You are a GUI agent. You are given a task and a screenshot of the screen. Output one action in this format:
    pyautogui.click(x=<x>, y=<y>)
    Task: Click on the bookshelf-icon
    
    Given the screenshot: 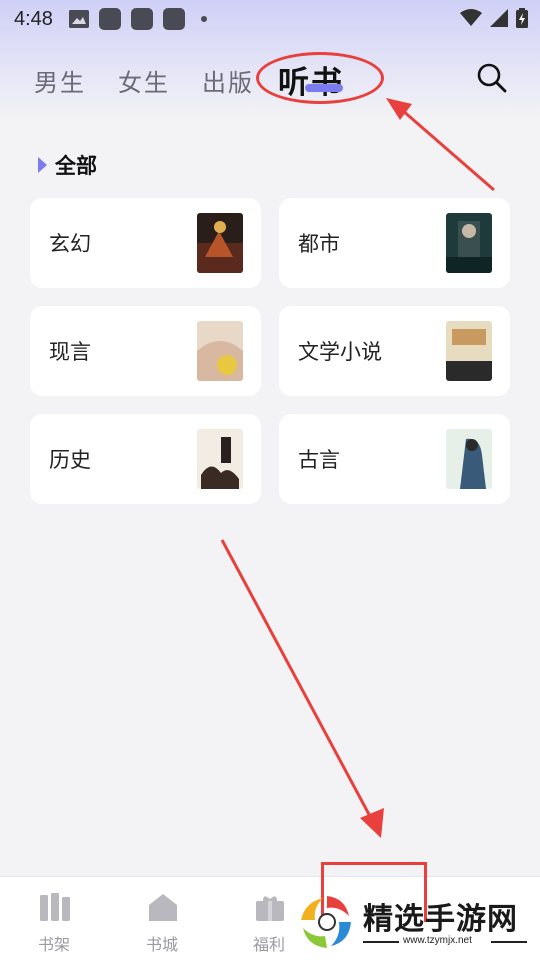 What is the action you would take?
    pyautogui.click(x=55, y=907)
    